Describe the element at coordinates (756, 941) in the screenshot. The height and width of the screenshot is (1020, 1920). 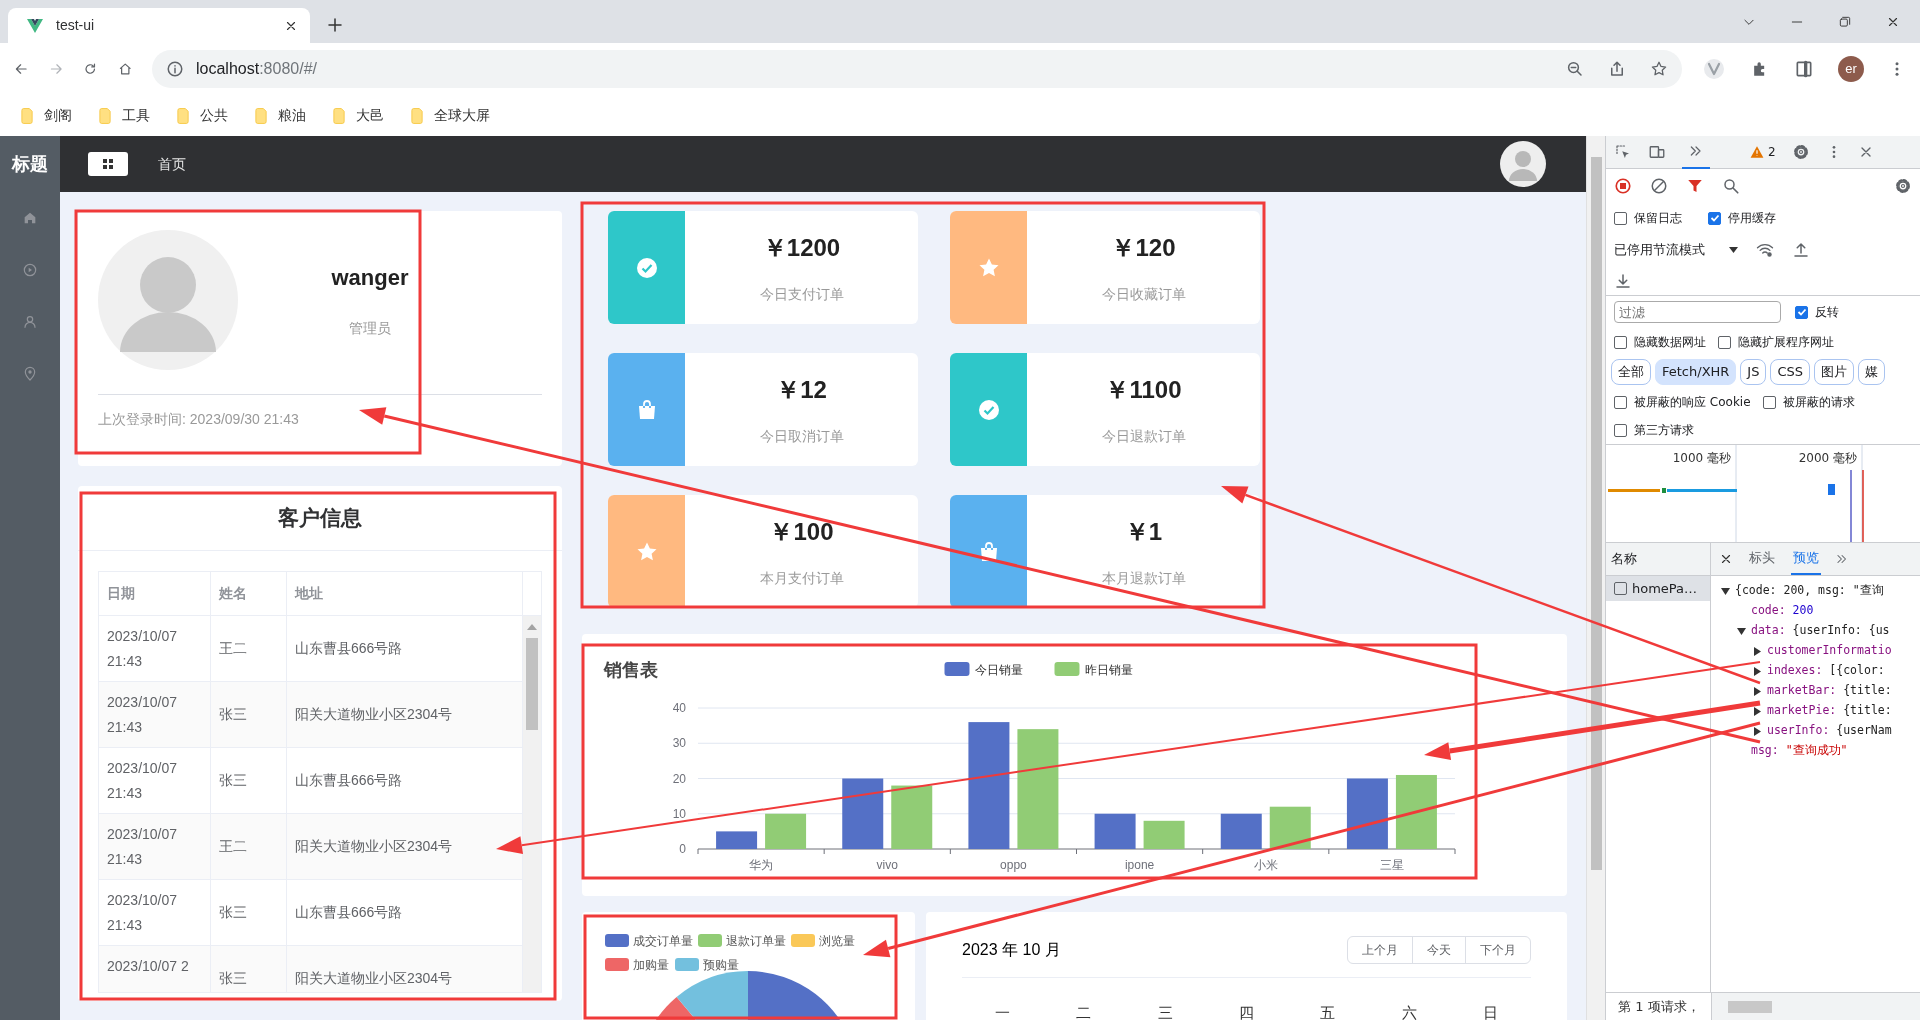
I see `legend-label: 退款订单量` at that location.